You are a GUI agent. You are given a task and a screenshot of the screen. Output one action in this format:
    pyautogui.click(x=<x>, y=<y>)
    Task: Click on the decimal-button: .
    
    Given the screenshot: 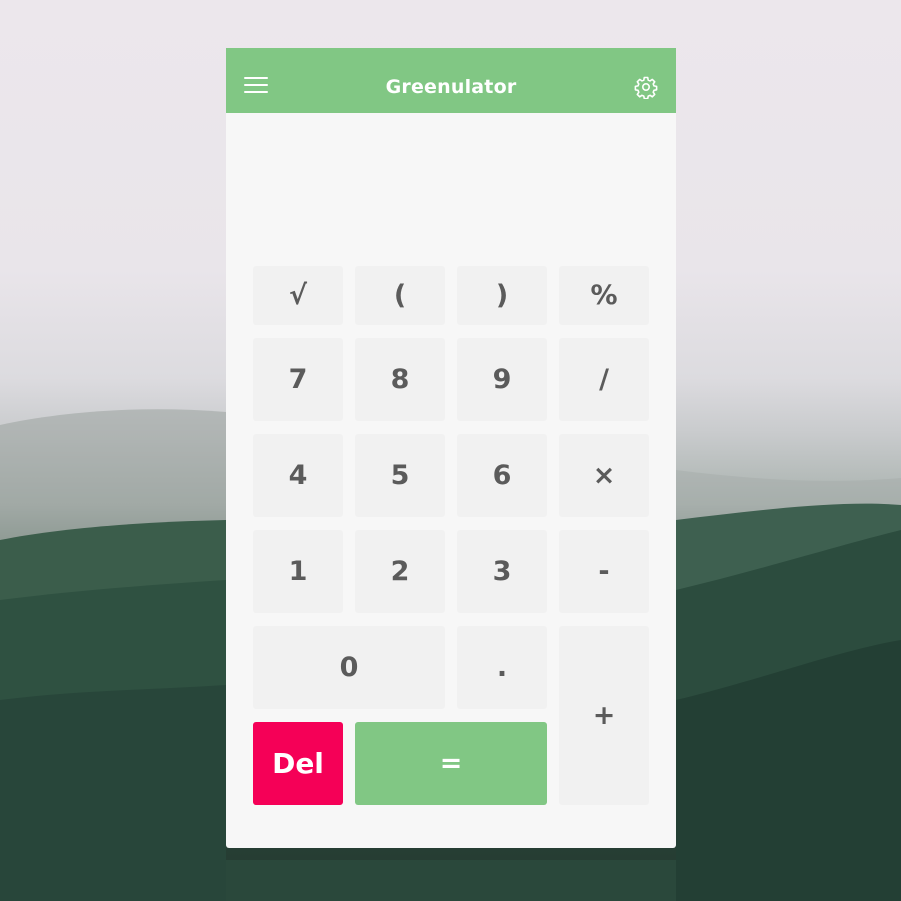 What is the action you would take?
    pyautogui.click(x=502, y=667)
    